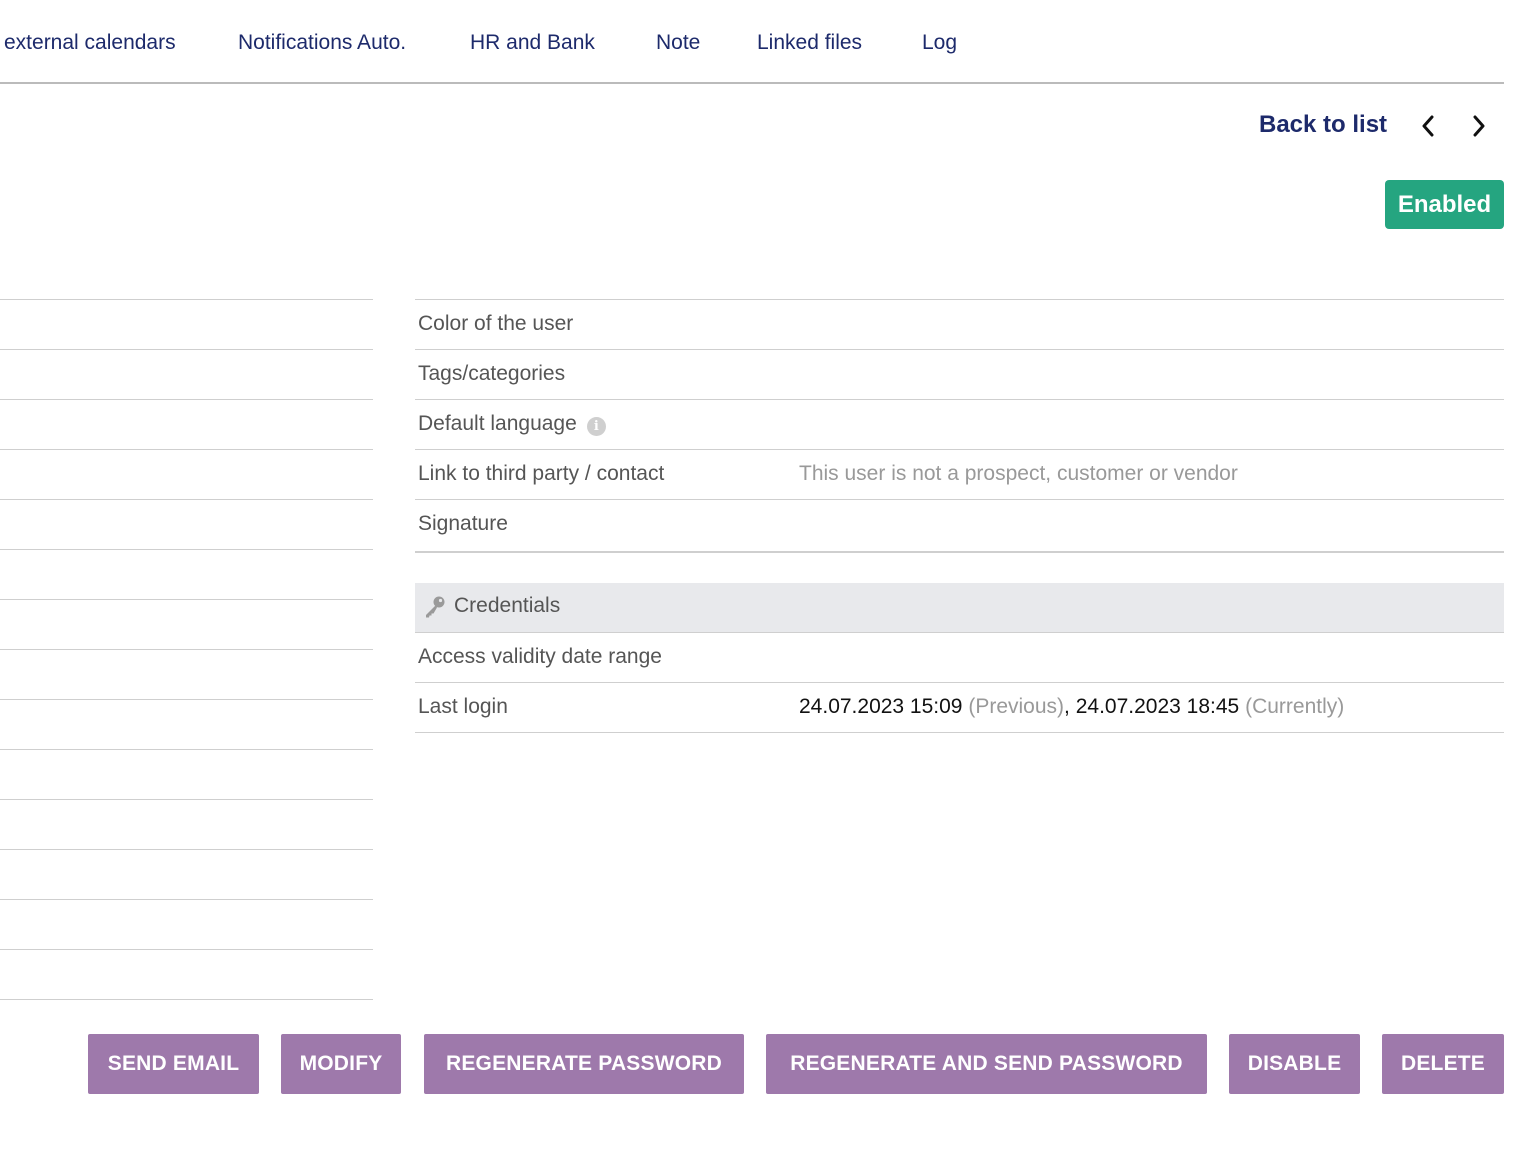 Image resolution: width=1536 pixels, height=1164 pixels. I want to click on previous-login-date: 24.07.2023 15:09, so click(881, 706).